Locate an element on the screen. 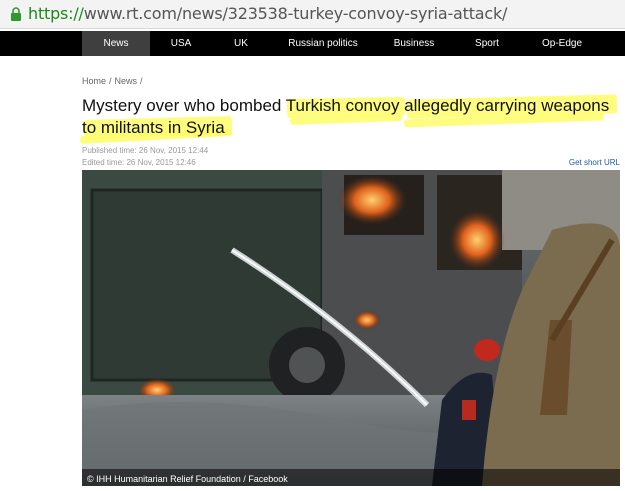  nav-item-russian-politics: Russian politics is located at coordinates (323, 43).